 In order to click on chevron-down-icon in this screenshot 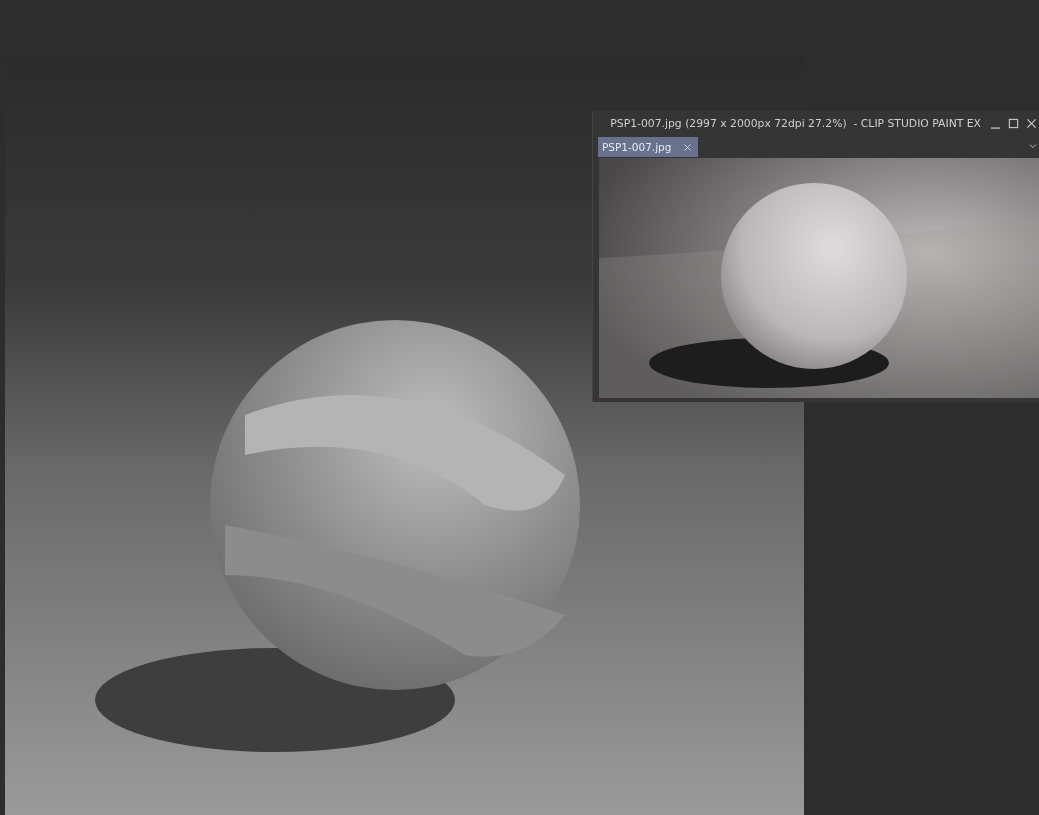, I will do `click(1033, 146)`.